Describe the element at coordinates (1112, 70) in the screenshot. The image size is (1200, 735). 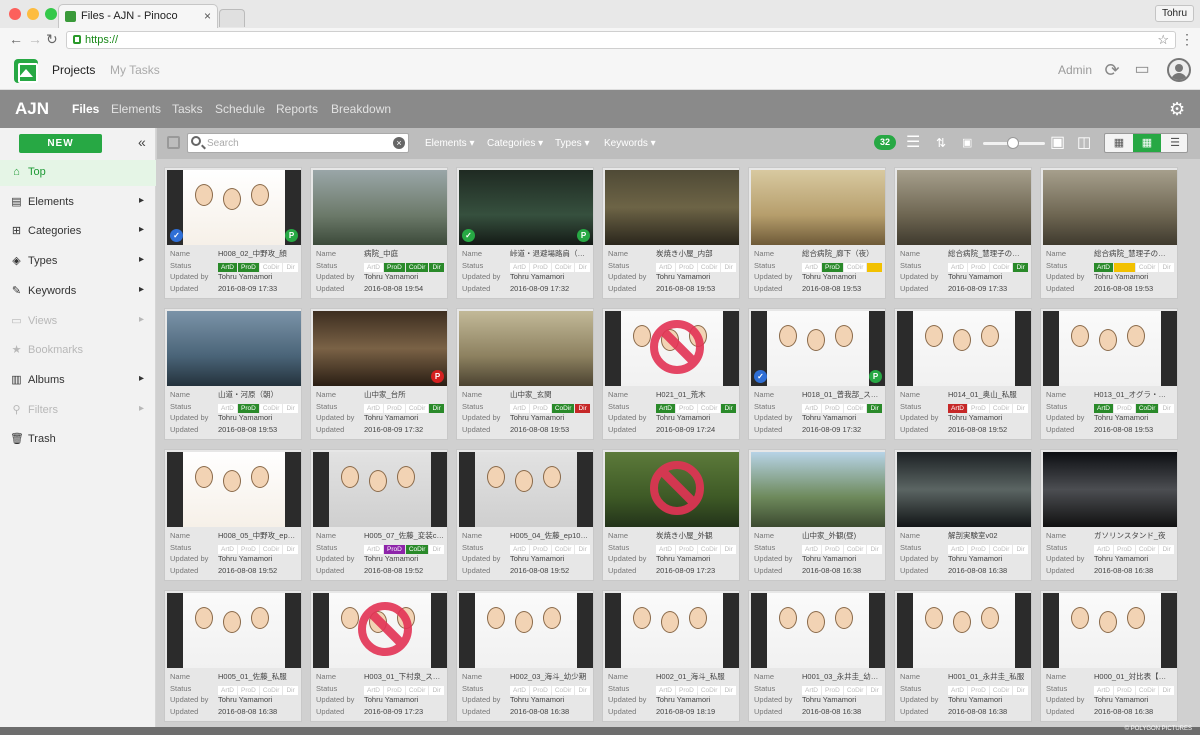
I see `sync-icon: ⟳` at that location.